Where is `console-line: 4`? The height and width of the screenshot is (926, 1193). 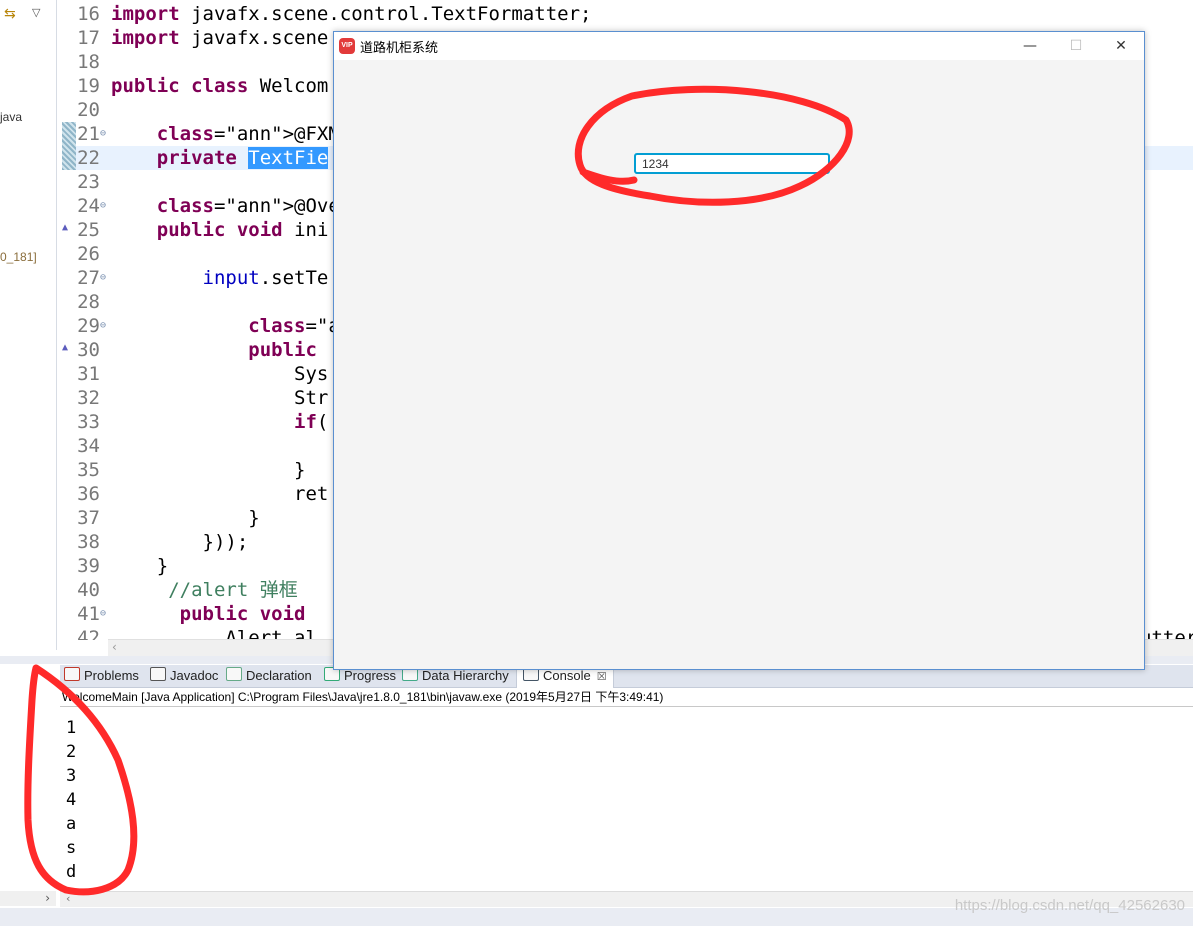 console-line: 4 is located at coordinates (71, 800).